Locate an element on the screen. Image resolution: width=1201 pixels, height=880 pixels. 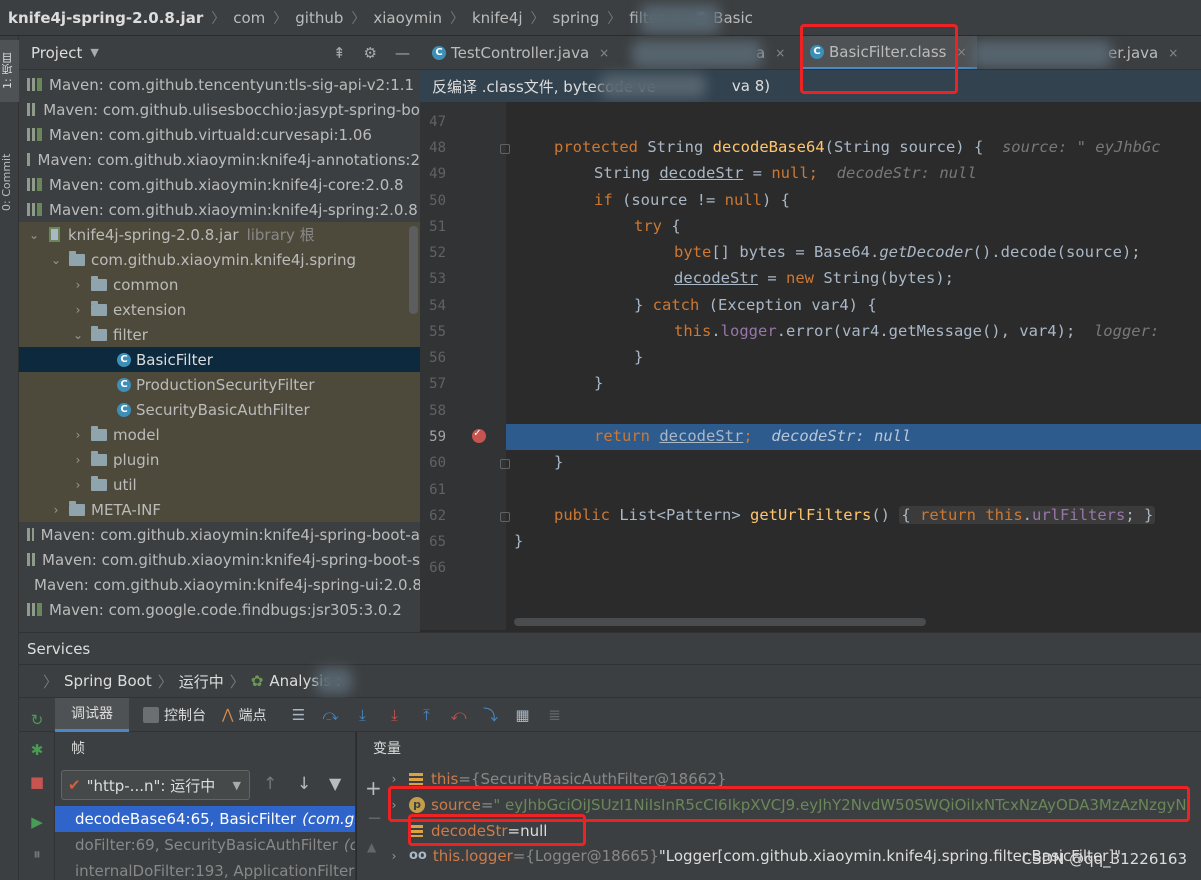
breadcrumb-xiaoymin: xiaoymin is located at coordinates (407, 18).